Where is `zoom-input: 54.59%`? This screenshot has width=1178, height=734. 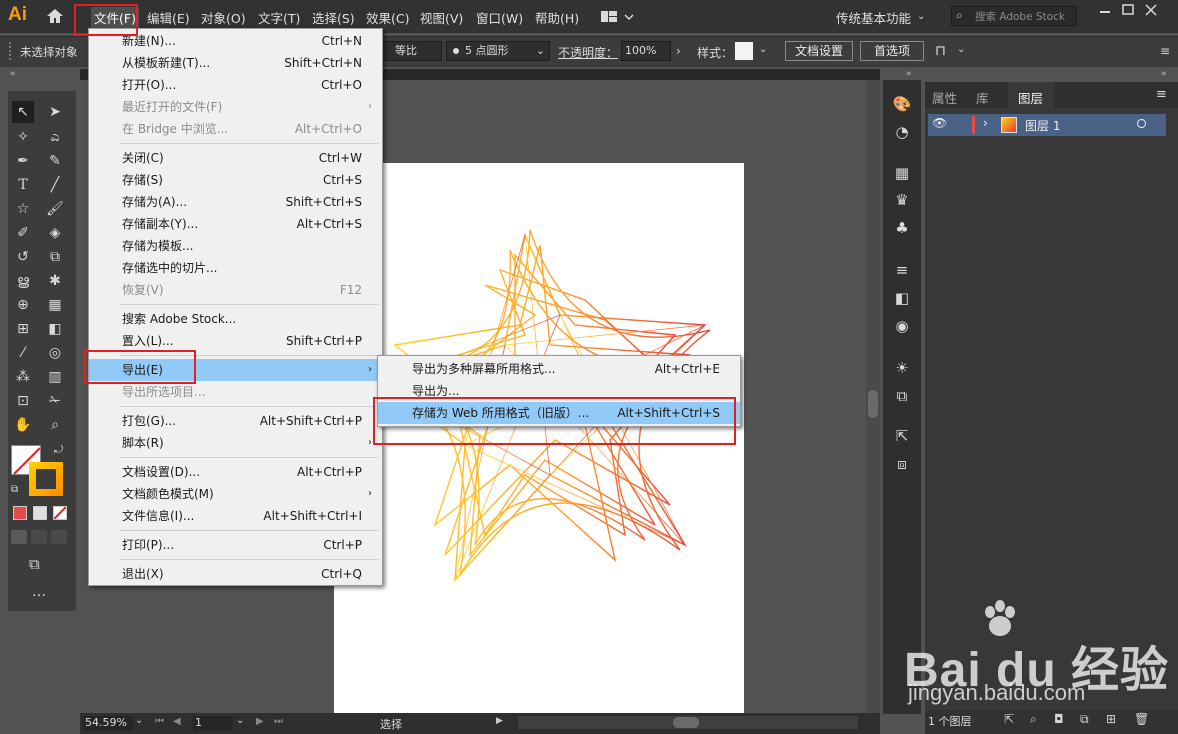
zoom-input: 54.59% is located at coordinates (108, 723).